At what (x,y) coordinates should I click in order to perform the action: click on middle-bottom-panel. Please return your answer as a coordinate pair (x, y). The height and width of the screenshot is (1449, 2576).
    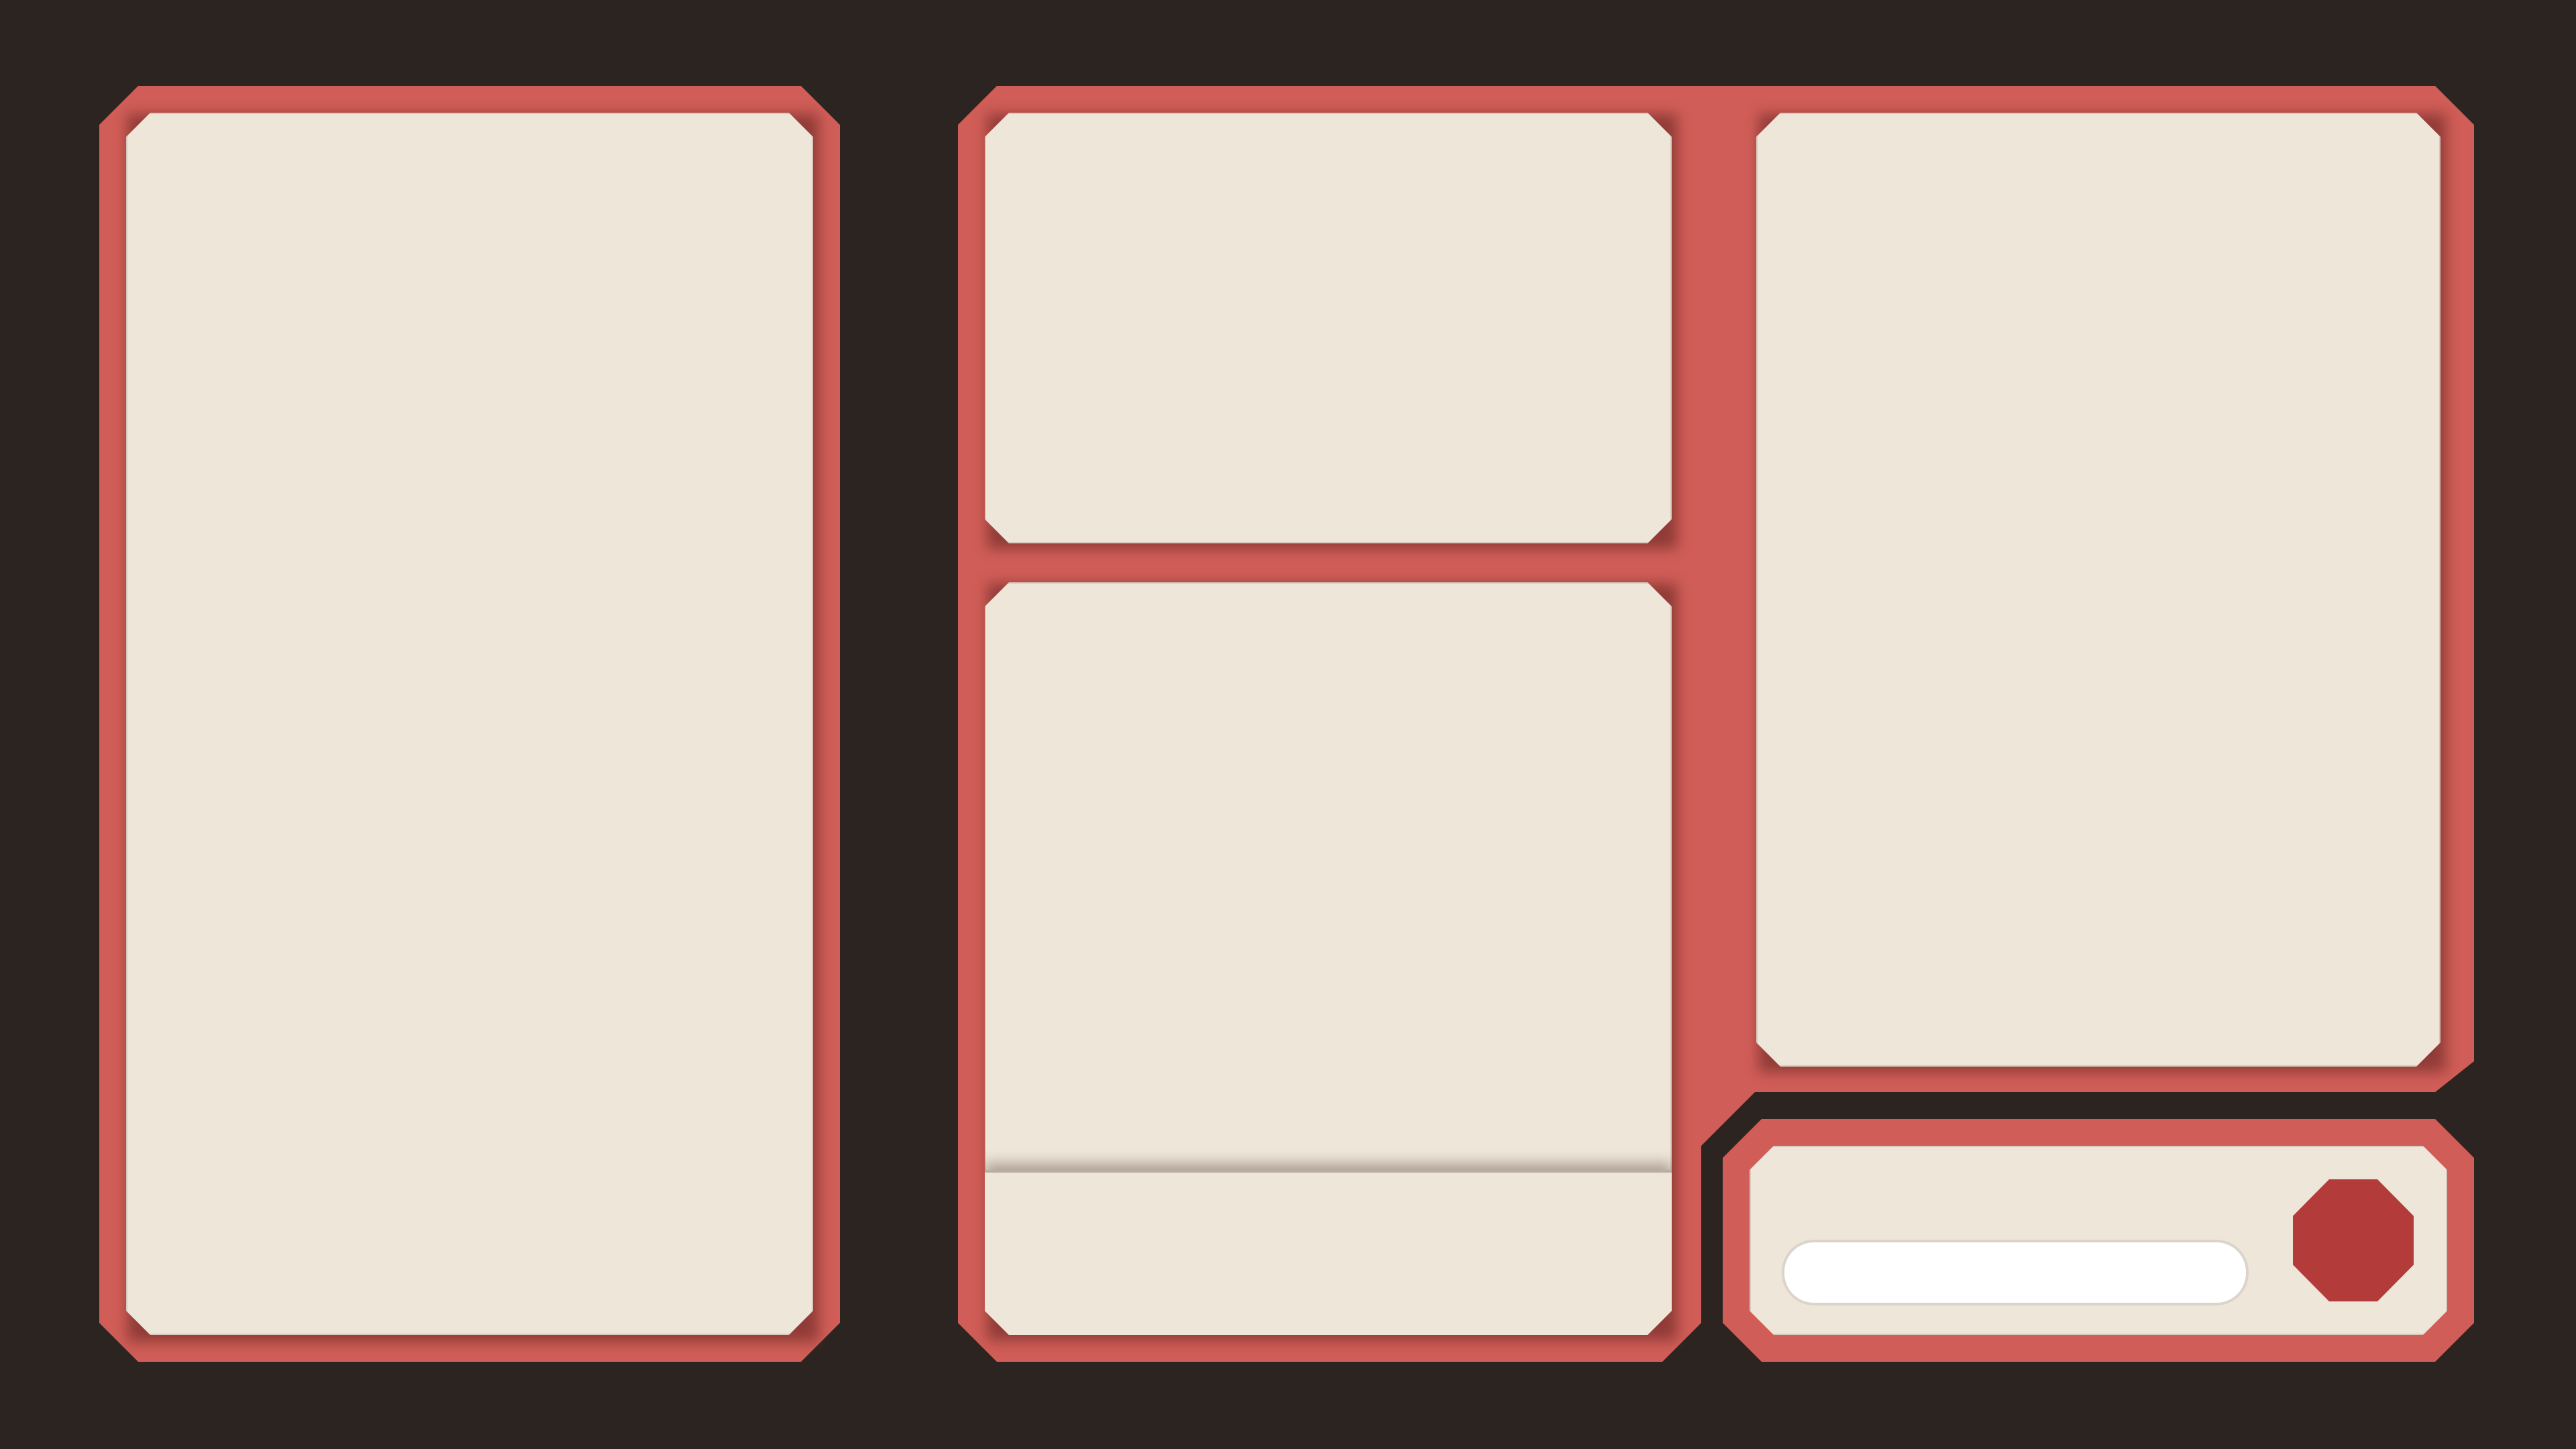
    Looking at the image, I should click on (1328, 958).